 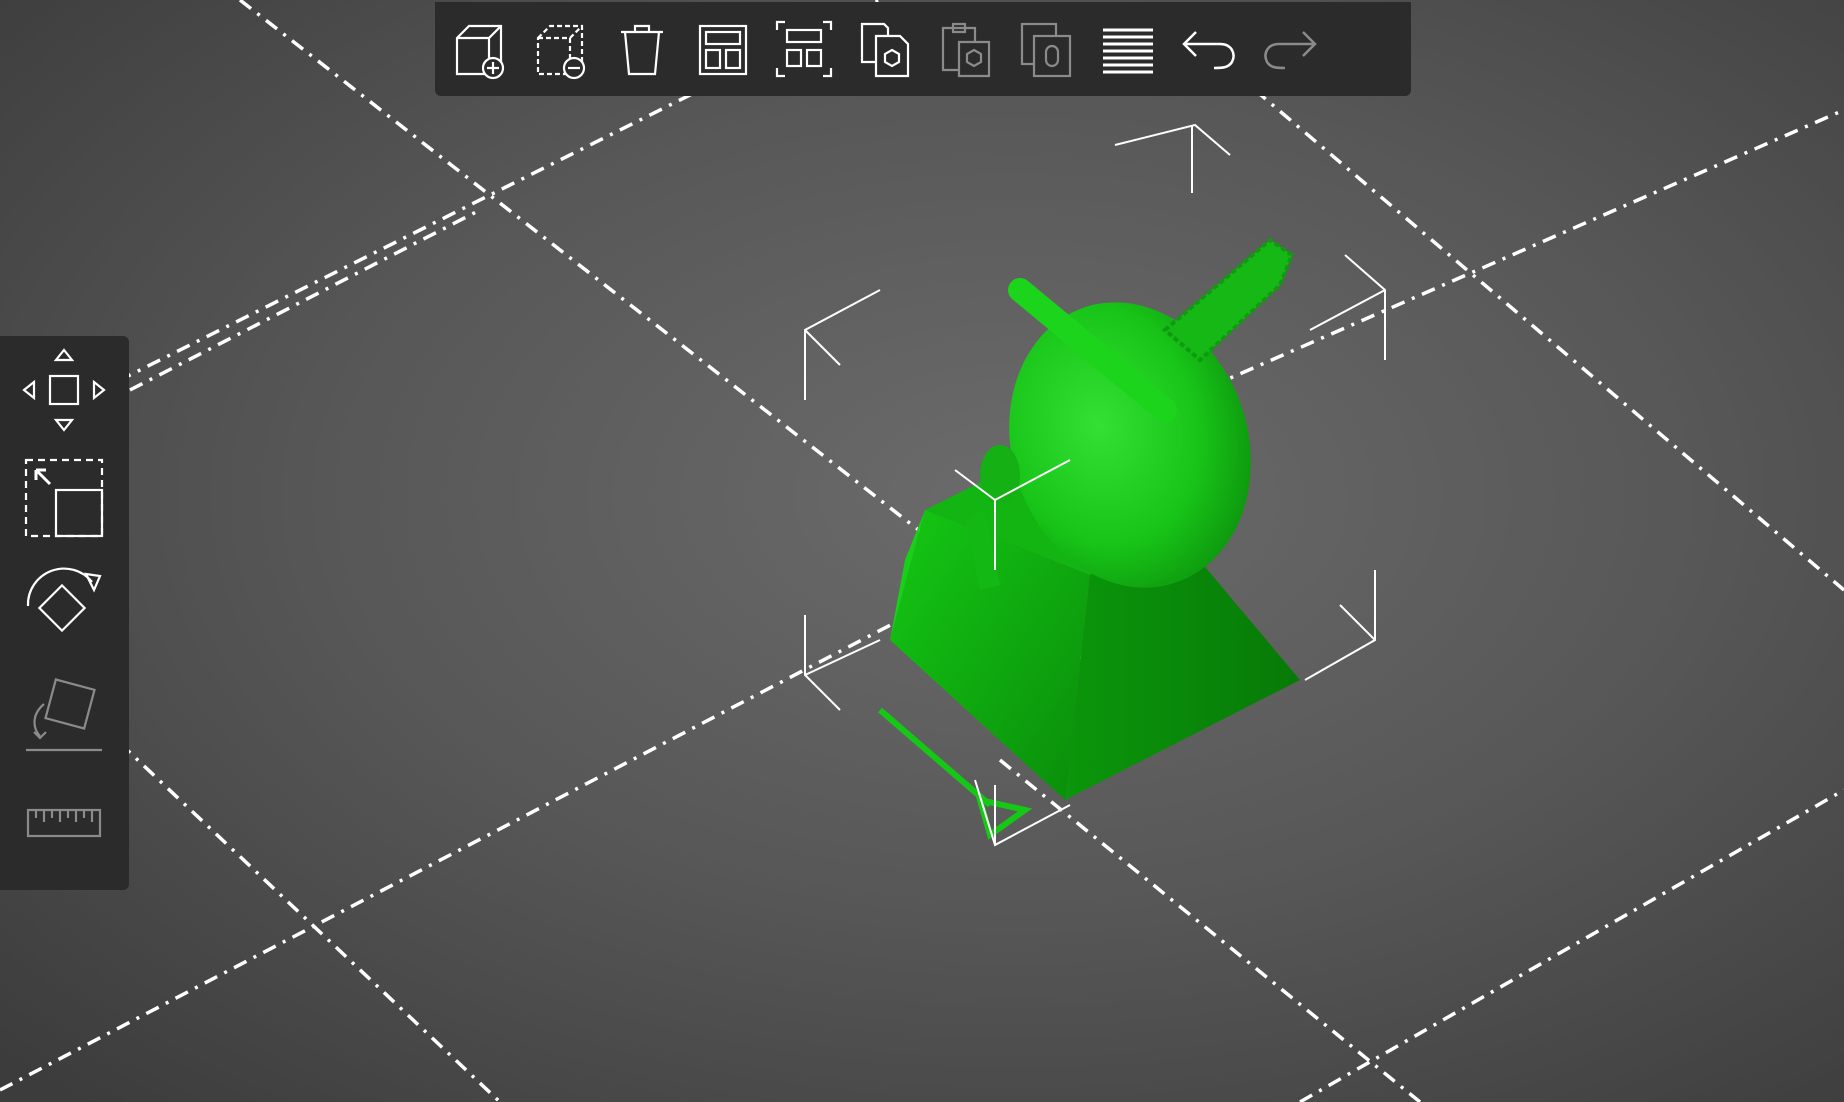 What do you see at coordinates (561, 52) in the screenshot?
I see `dashed-cube-minus-icon` at bounding box center [561, 52].